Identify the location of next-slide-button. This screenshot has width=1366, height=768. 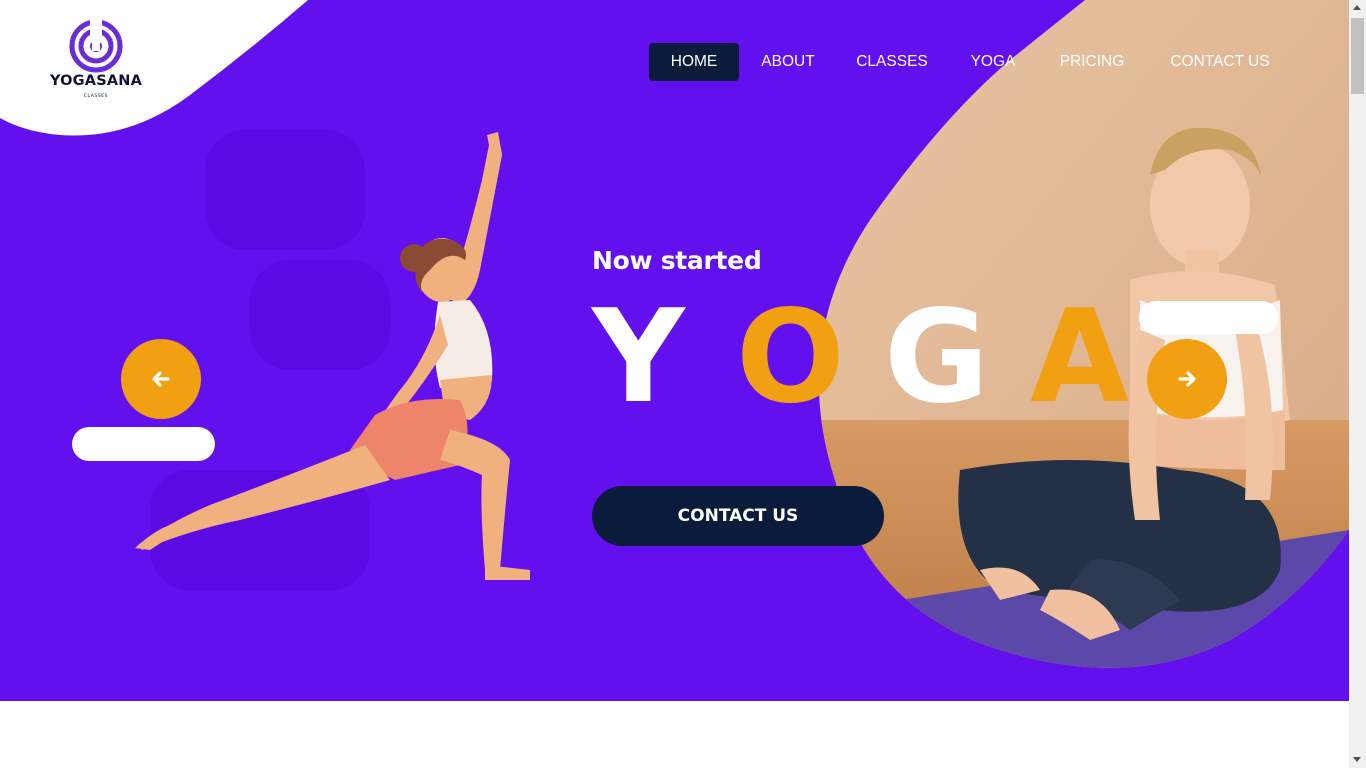
(1187, 379).